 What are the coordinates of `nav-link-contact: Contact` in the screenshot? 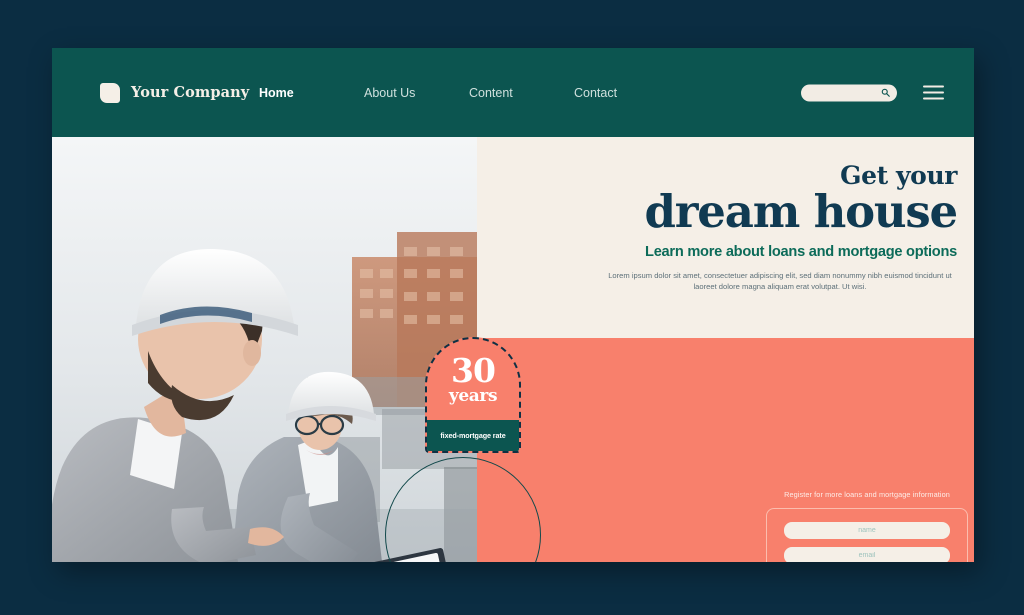 It's located at (626, 93).